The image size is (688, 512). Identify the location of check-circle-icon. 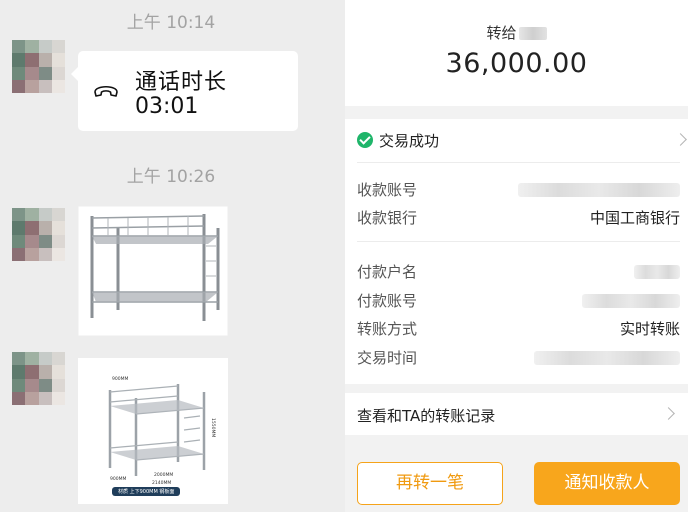
(365, 140).